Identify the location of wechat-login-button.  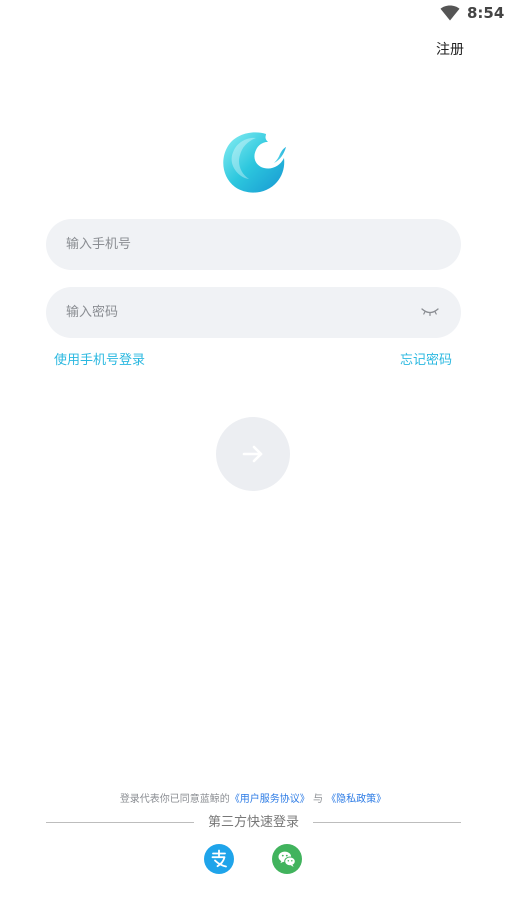
(287, 859).